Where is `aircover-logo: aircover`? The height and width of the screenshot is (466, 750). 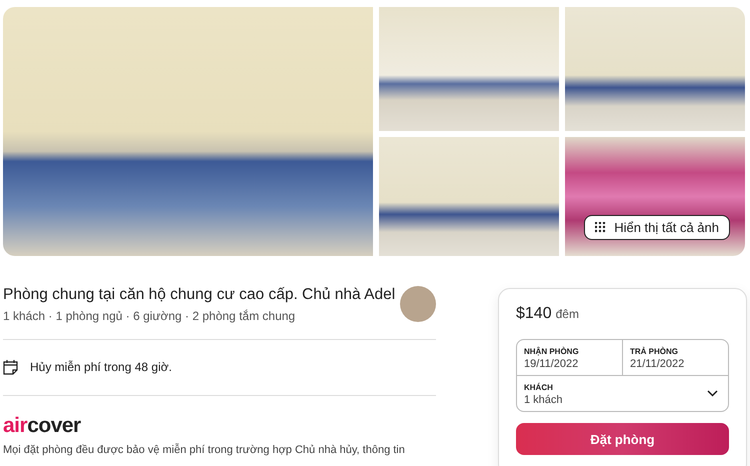
aircover-logo: aircover is located at coordinates (42, 426).